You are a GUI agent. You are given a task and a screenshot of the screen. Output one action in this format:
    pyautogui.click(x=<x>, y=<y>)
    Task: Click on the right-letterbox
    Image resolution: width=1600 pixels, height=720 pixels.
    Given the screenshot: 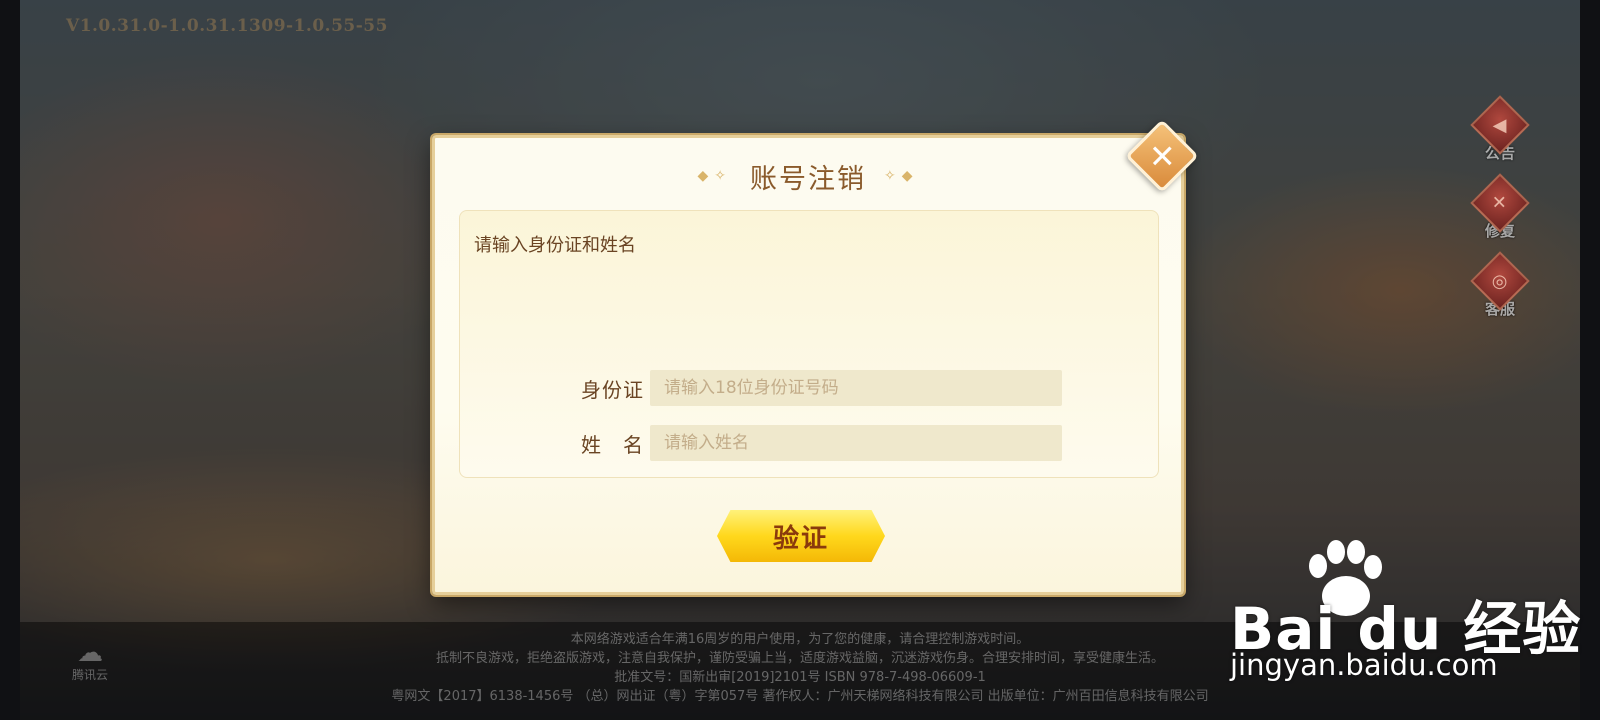 What is the action you would take?
    pyautogui.click(x=1590, y=360)
    